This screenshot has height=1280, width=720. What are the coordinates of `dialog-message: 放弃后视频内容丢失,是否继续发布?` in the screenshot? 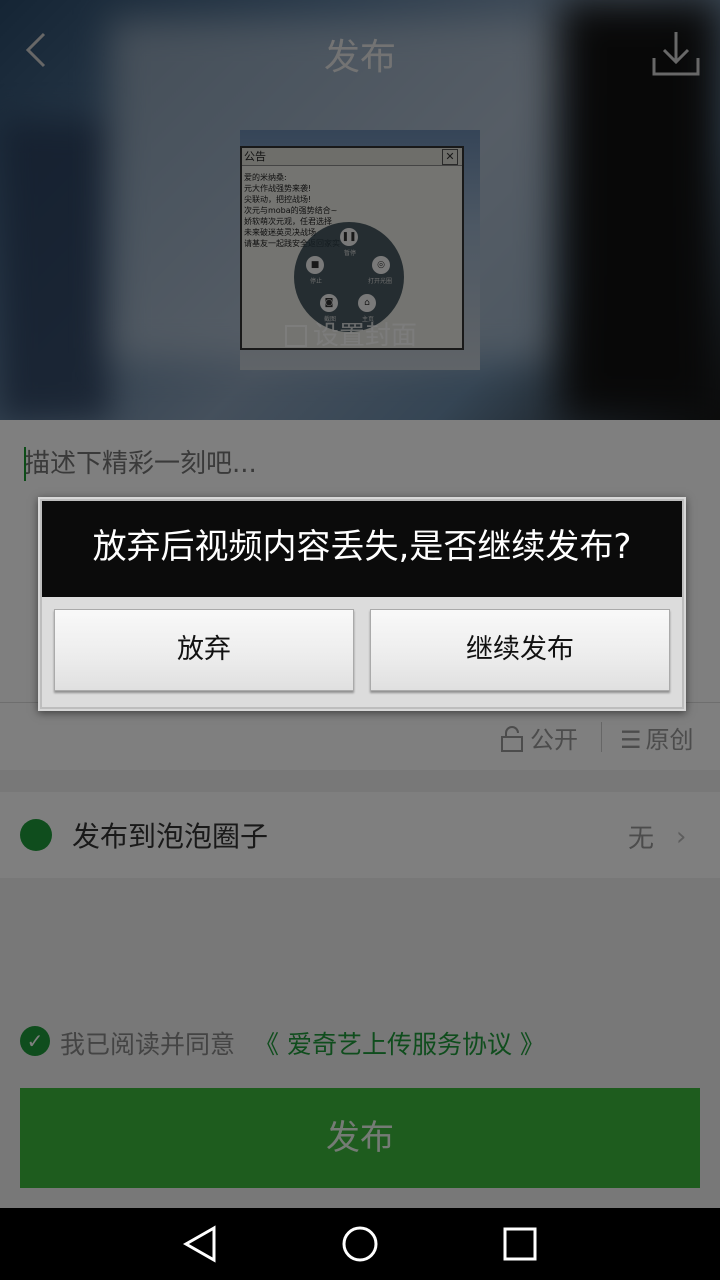 It's located at (362, 549).